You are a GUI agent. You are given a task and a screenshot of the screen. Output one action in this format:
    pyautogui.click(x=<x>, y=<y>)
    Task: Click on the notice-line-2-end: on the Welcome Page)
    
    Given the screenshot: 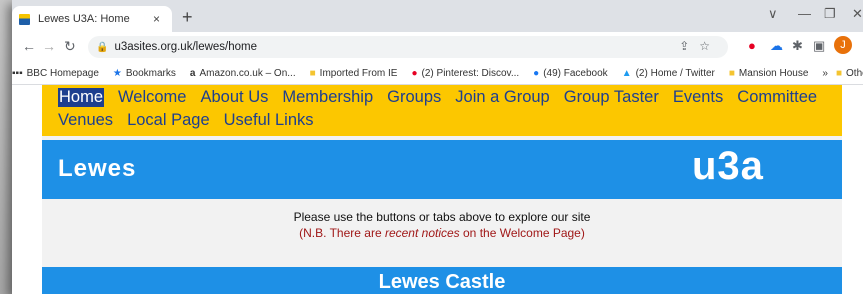 What is the action you would take?
    pyautogui.click(x=522, y=233)
    